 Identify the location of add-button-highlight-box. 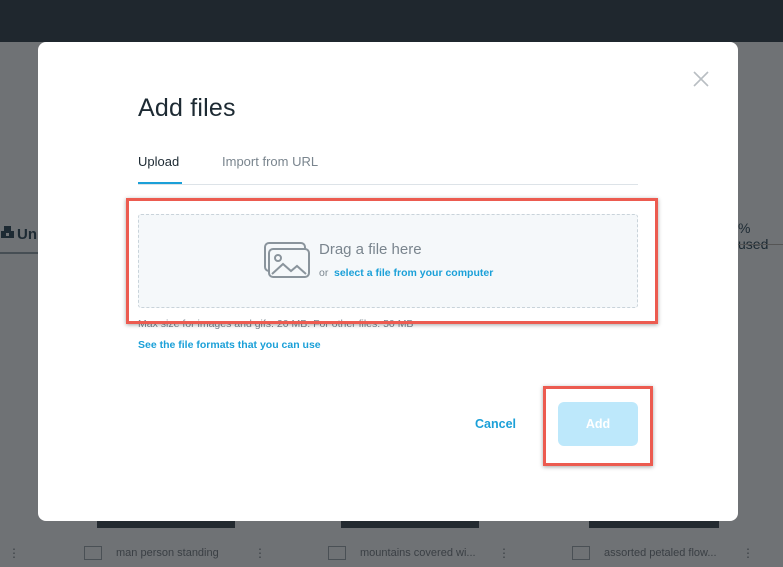
(598, 426).